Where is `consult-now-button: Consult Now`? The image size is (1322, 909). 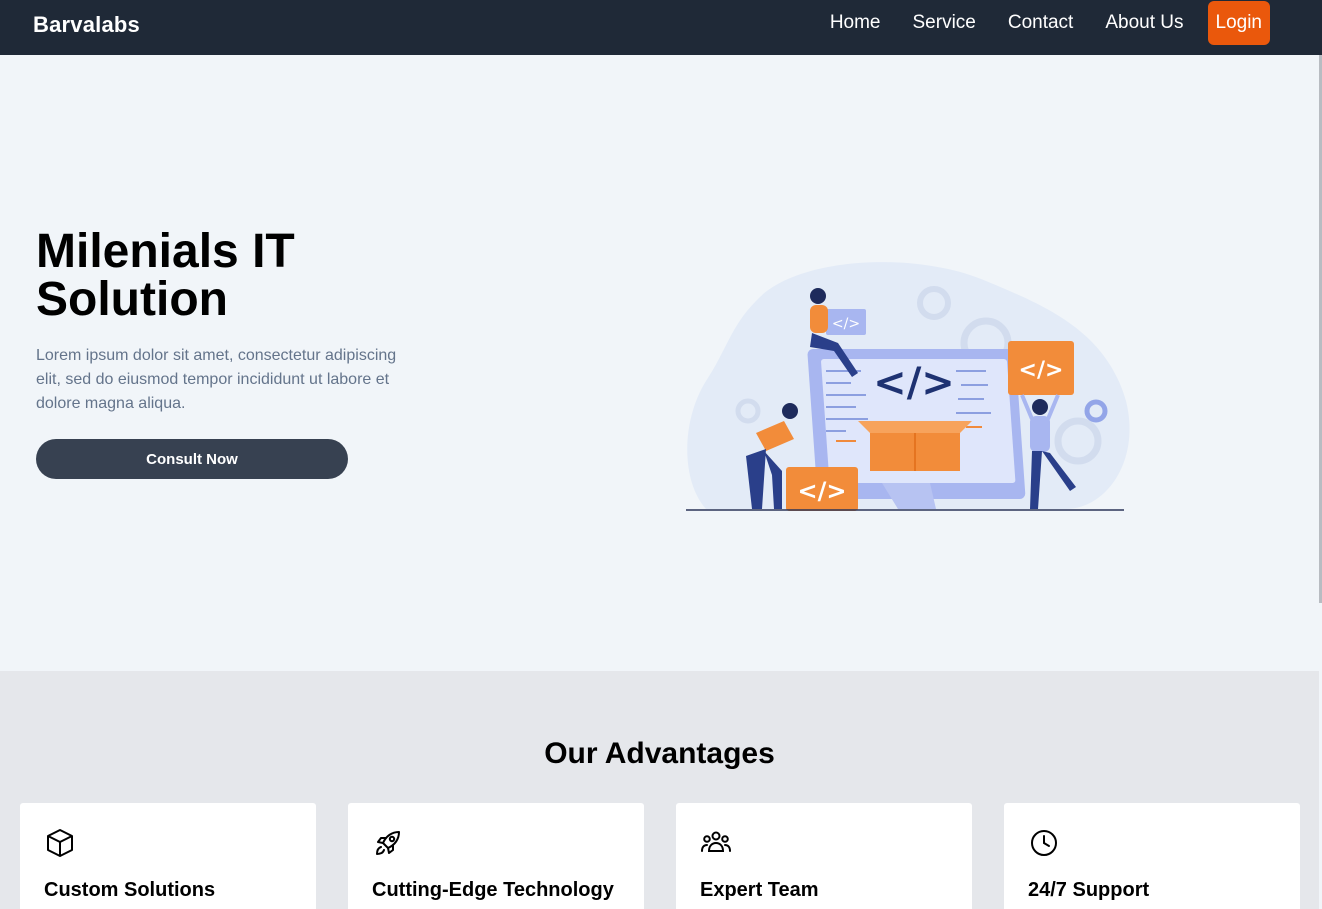
consult-now-button: Consult Now is located at coordinates (192, 459).